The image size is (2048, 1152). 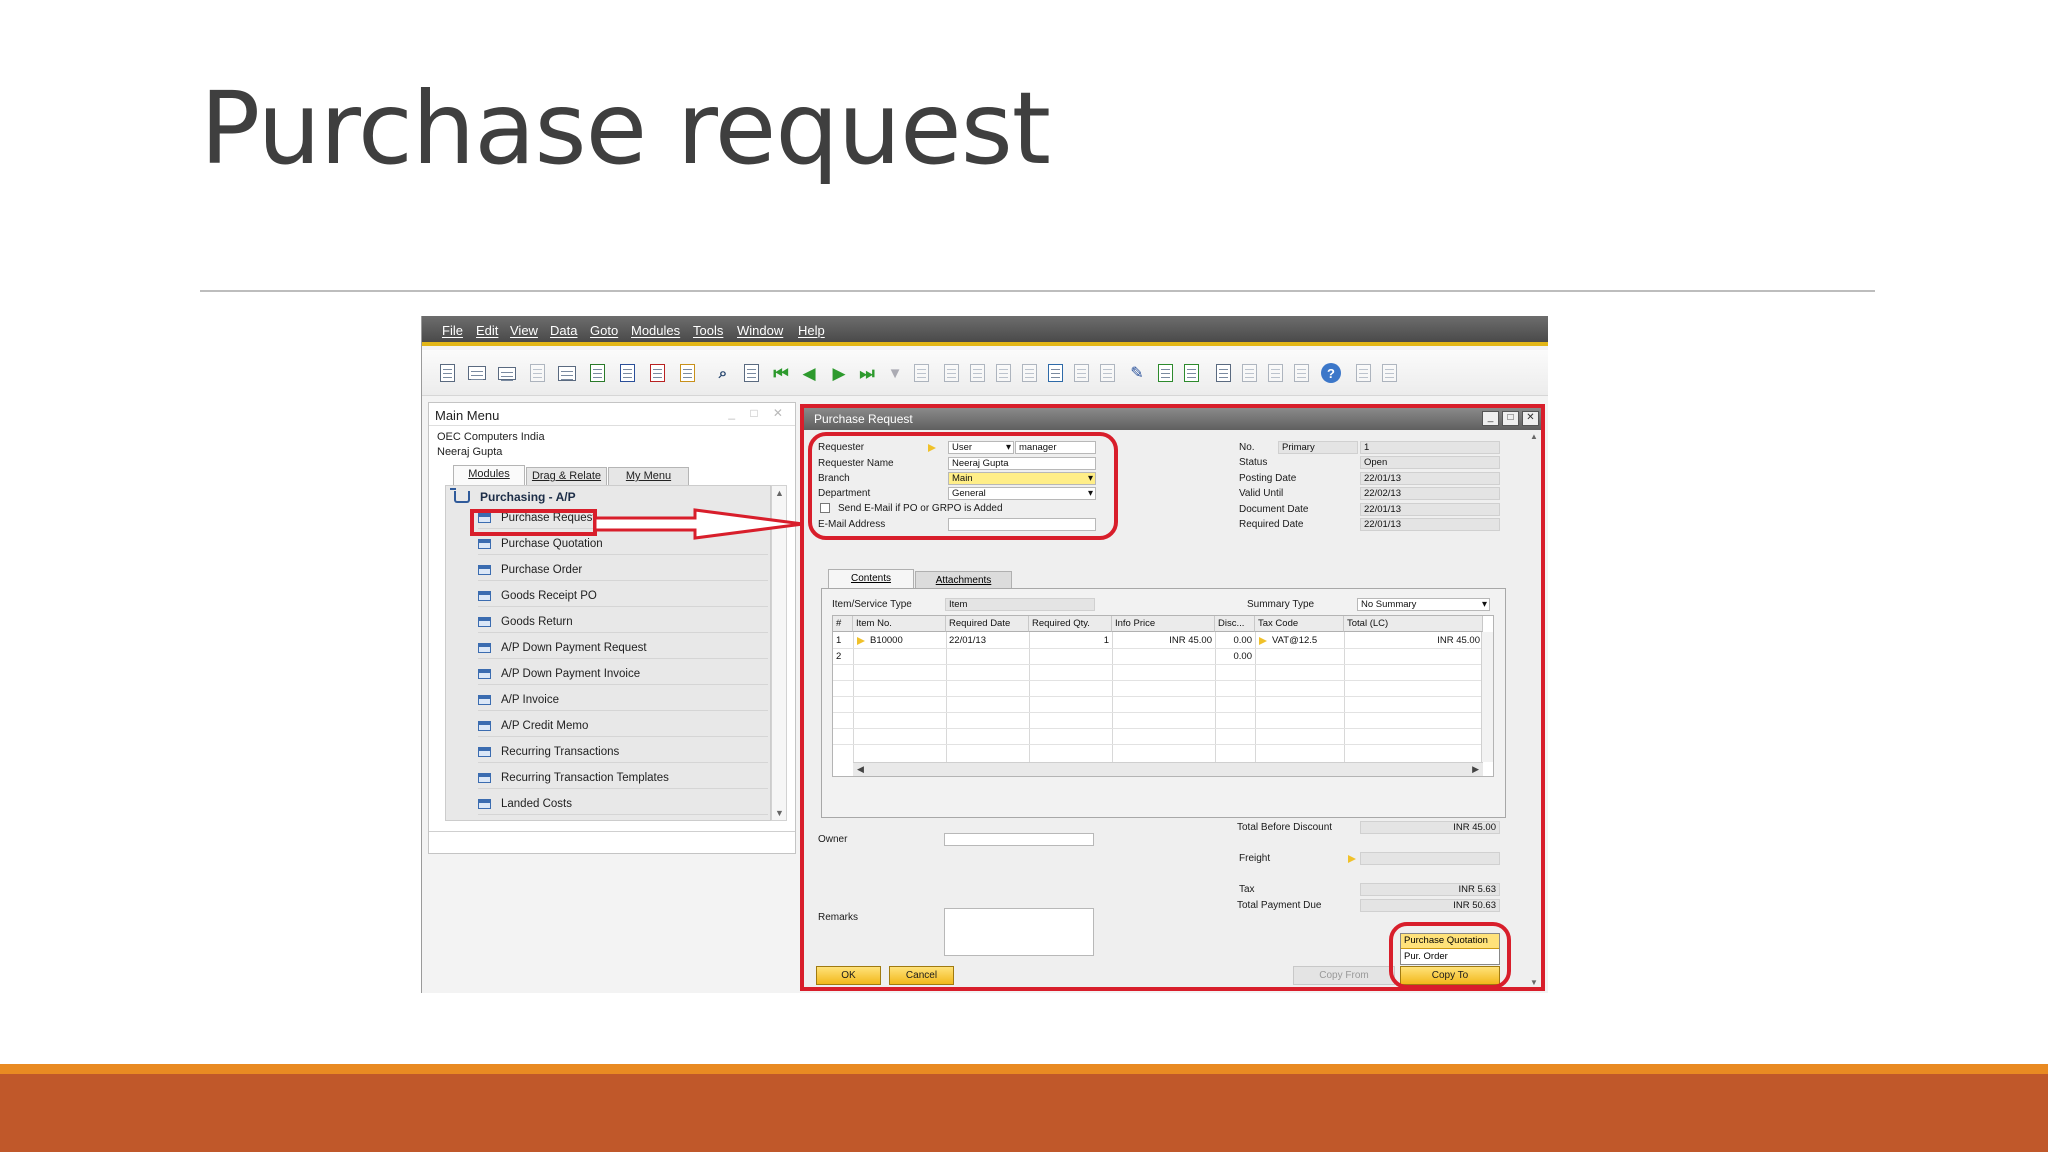 I want to click on first-record-icon: ⏮, so click(x=781, y=373).